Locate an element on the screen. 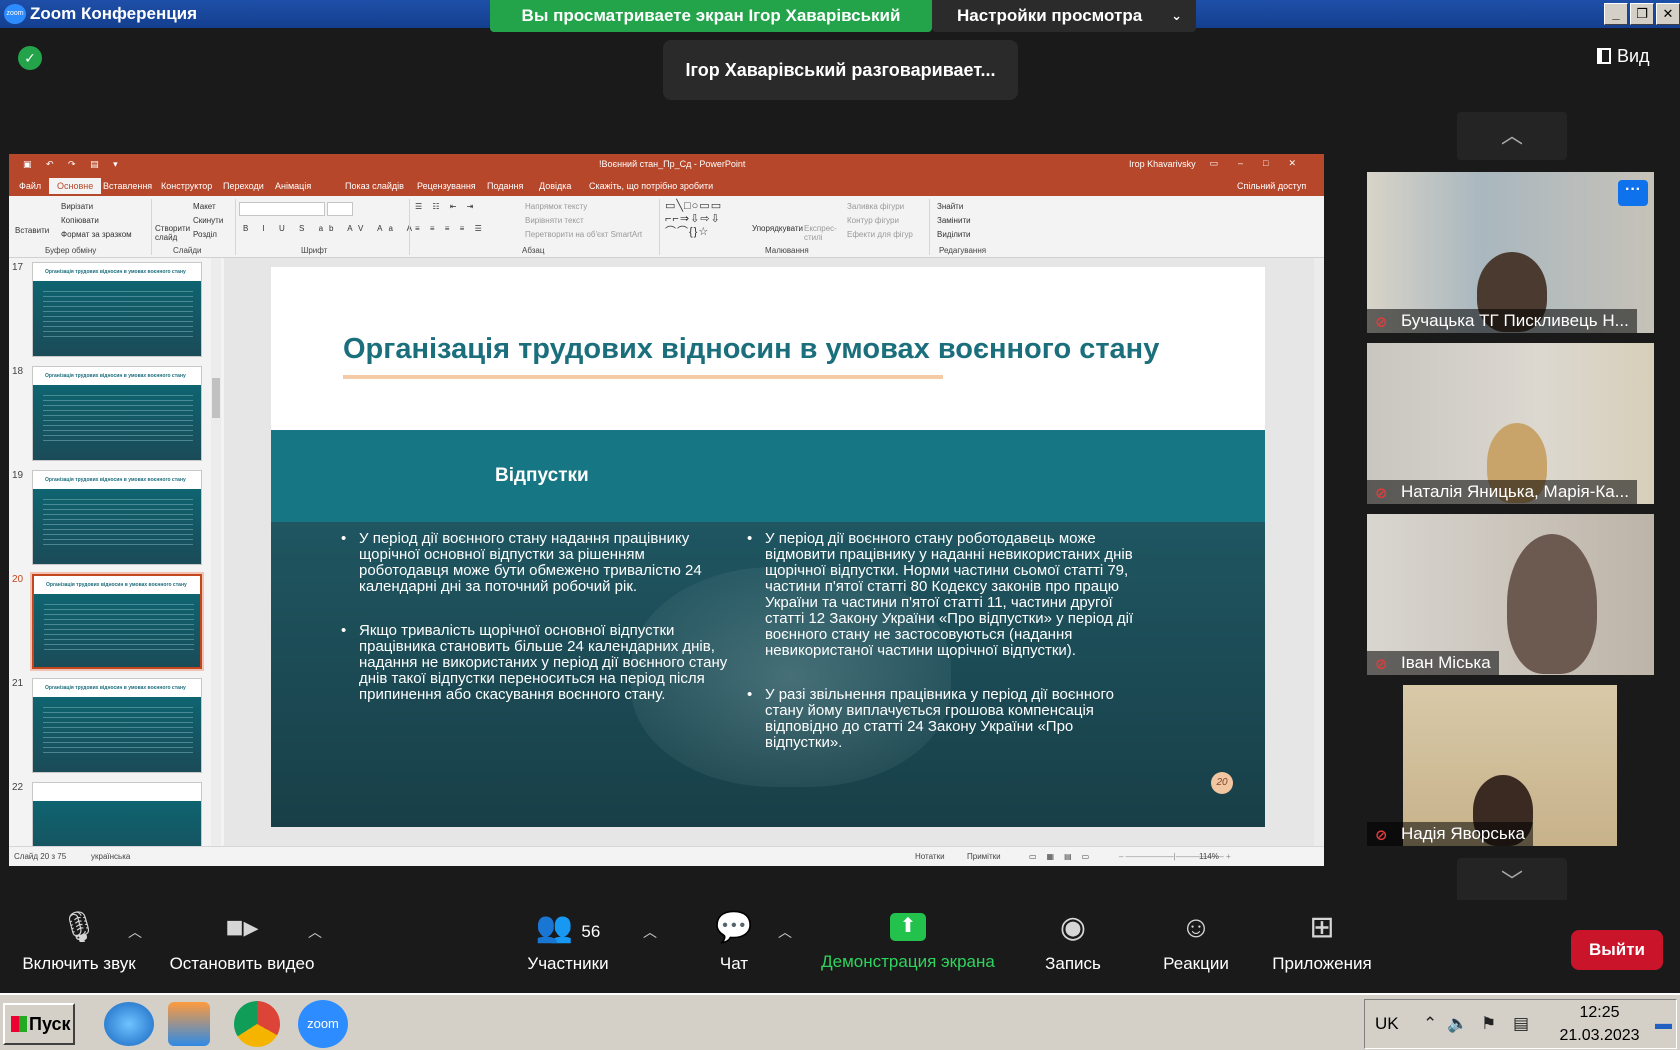 Image resolution: width=1680 pixels, height=1050 pixels. internet-explorer-icon is located at coordinates (129, 1024).